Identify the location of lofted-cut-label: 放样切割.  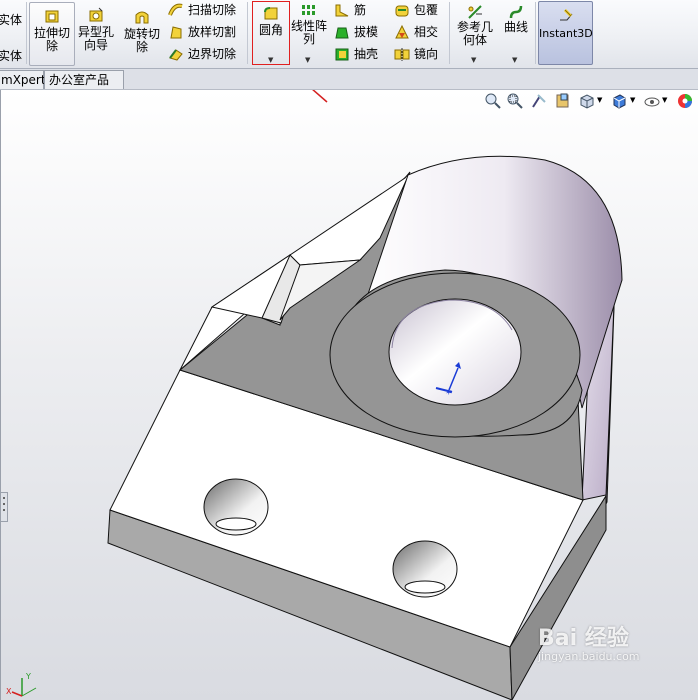
(212, 32).